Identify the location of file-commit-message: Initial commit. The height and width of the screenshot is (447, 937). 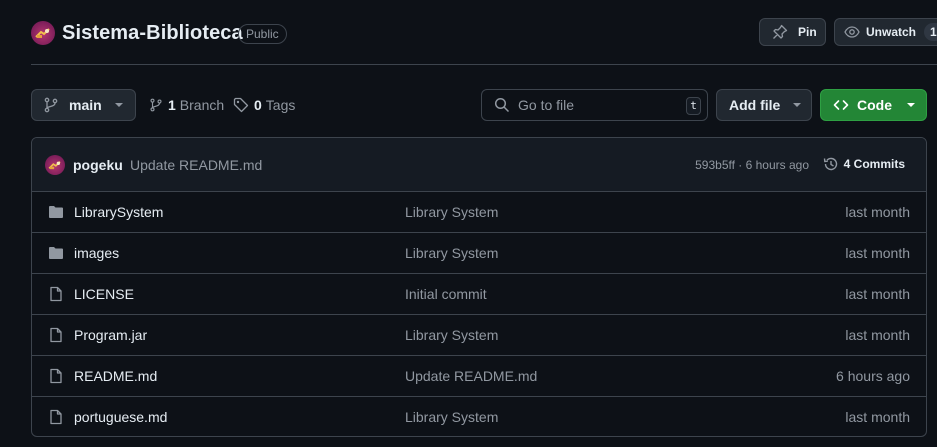
(446, 294).